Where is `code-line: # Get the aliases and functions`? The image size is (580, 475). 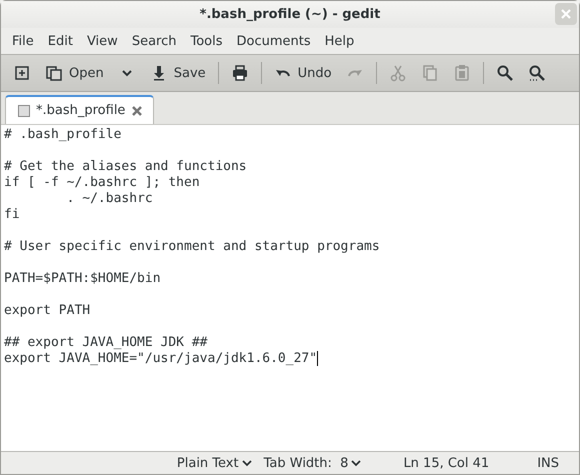
code-line: # Get the aliases and functions is located at coordinates (125, 167).